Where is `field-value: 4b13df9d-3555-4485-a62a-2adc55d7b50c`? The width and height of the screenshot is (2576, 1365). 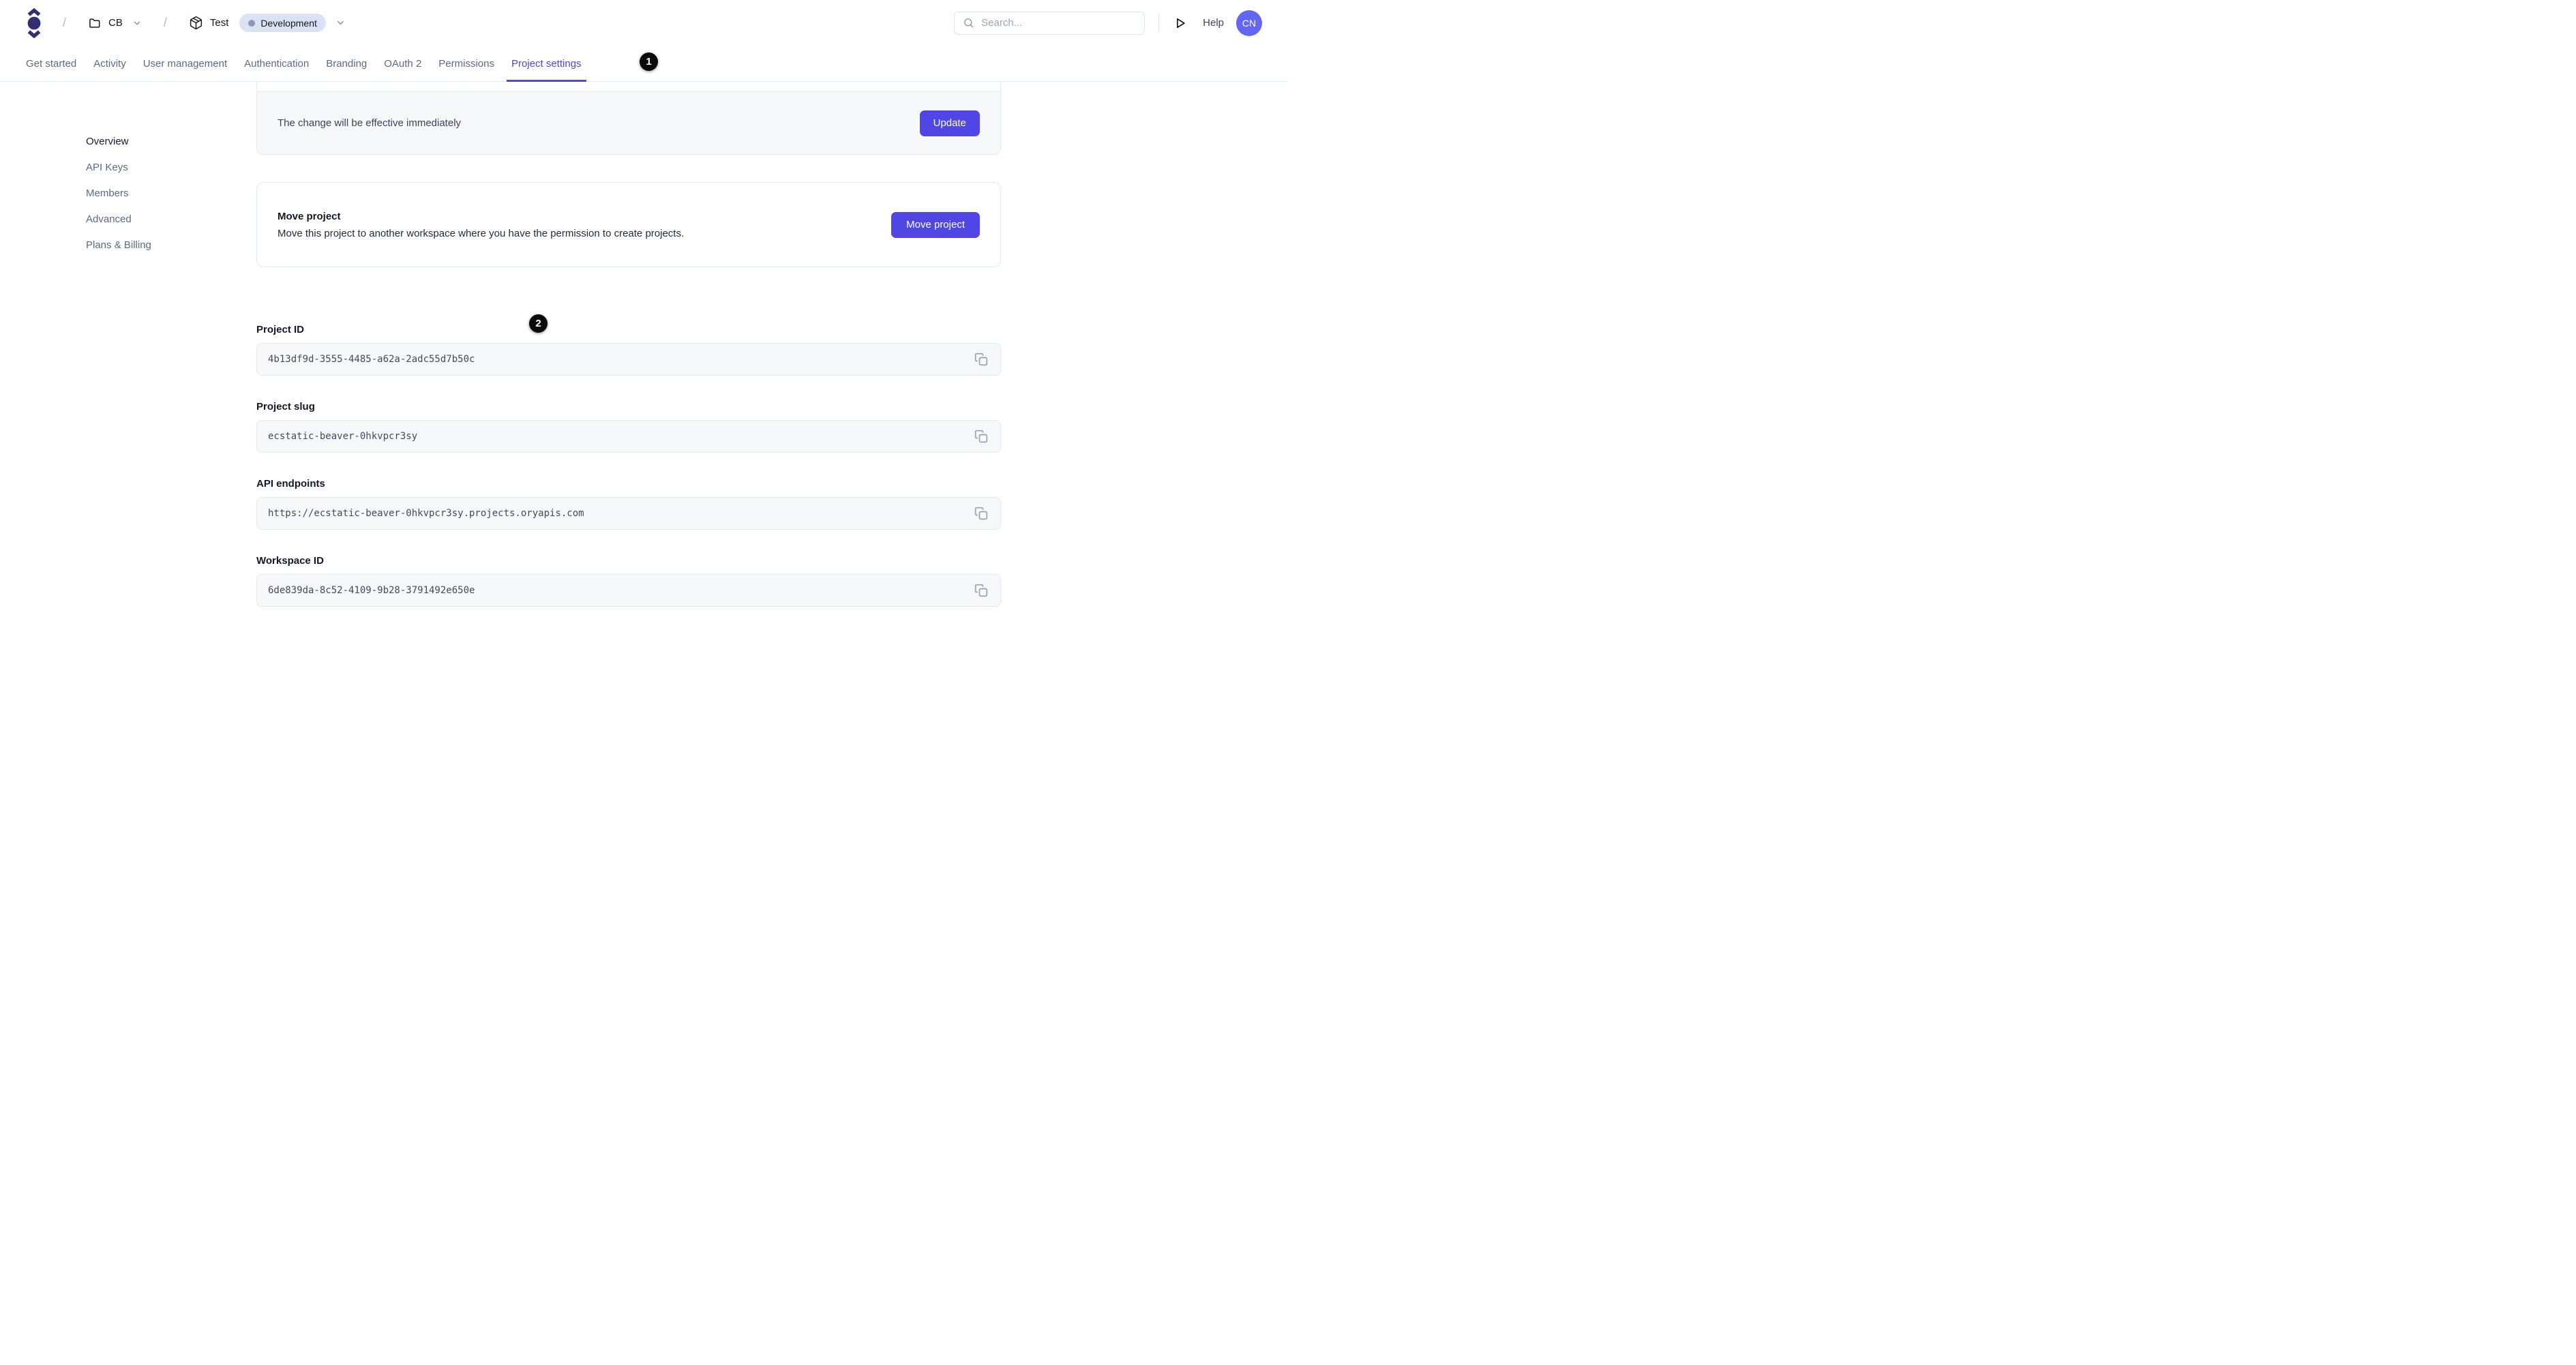 field-value: 4b13df9d-3555-4485-a62a-2adc55d7b50c is located at coordinates (371, 359).